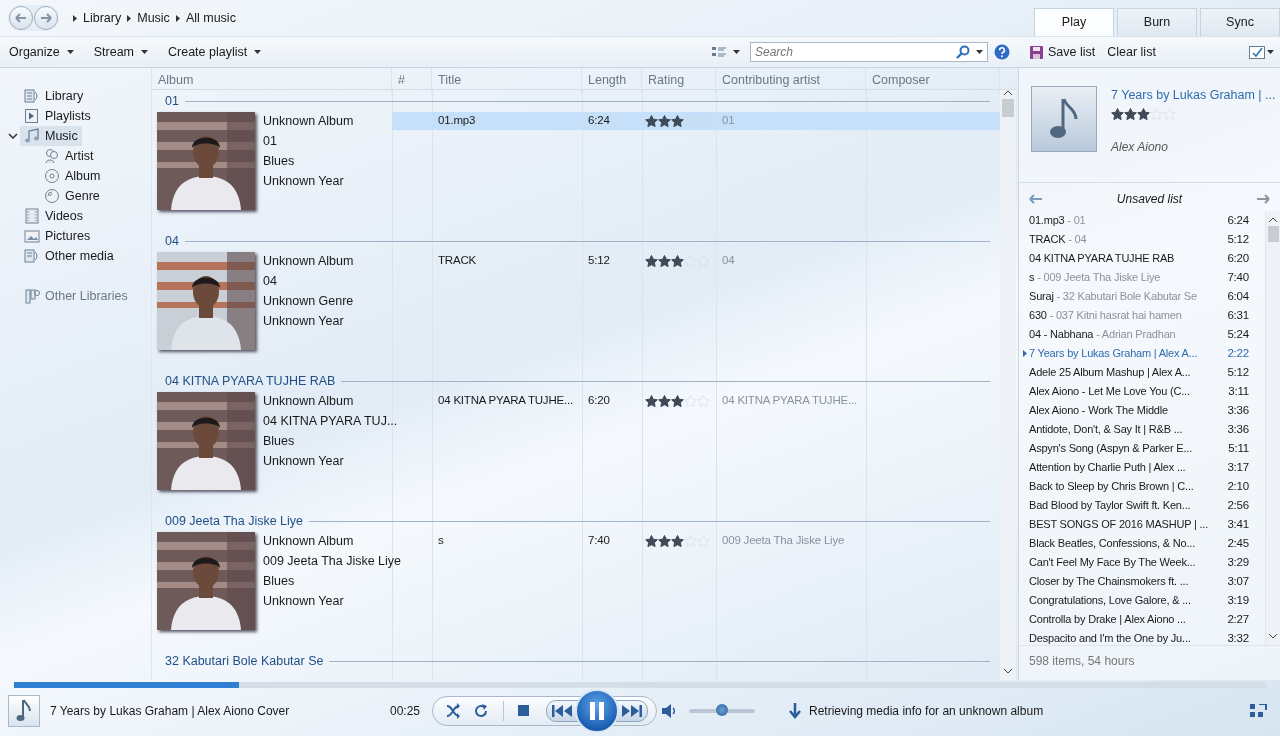 The width and height of the screenshot is (1280, 736). What do you see at coordinates (791, 80) in the screenshot?
I see `column-header: Contributing artist` at bounding box center [791, 80].